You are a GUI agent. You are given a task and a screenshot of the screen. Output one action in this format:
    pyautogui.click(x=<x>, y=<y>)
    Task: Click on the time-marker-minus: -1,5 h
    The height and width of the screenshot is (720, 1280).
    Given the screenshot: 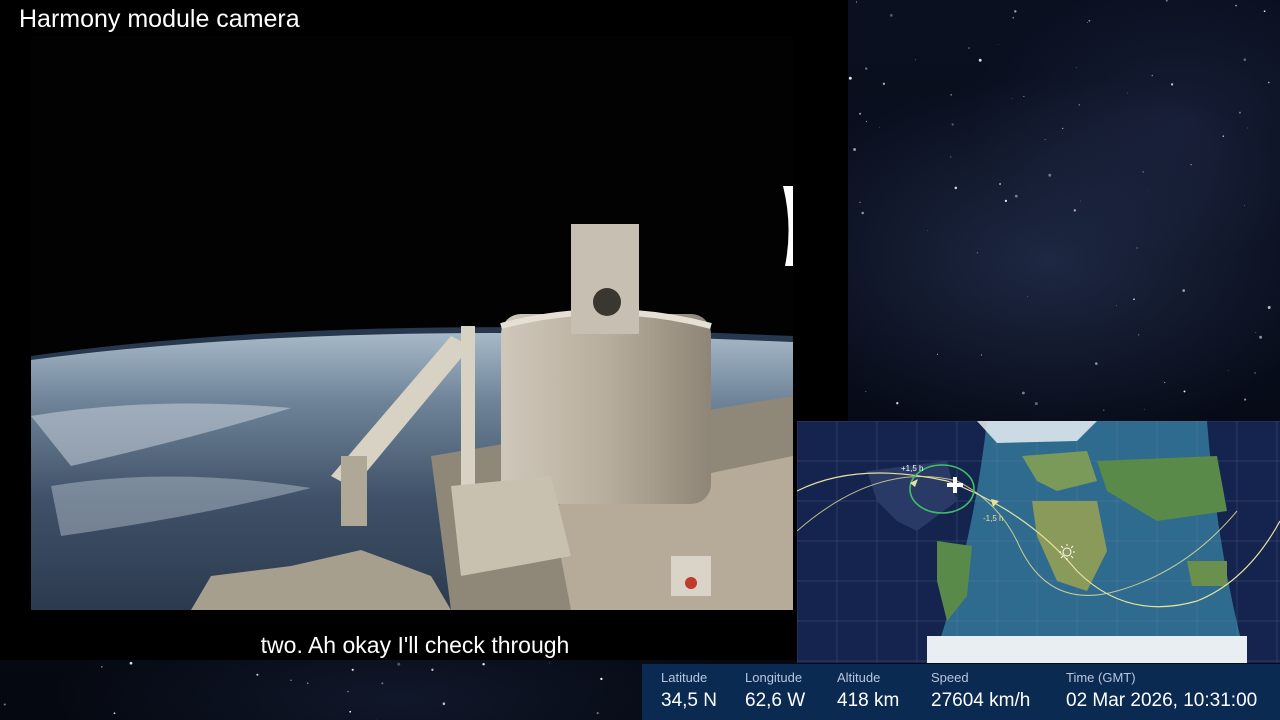 What is the action you would take?
    pyautogui.click(x=993, y=518)
    